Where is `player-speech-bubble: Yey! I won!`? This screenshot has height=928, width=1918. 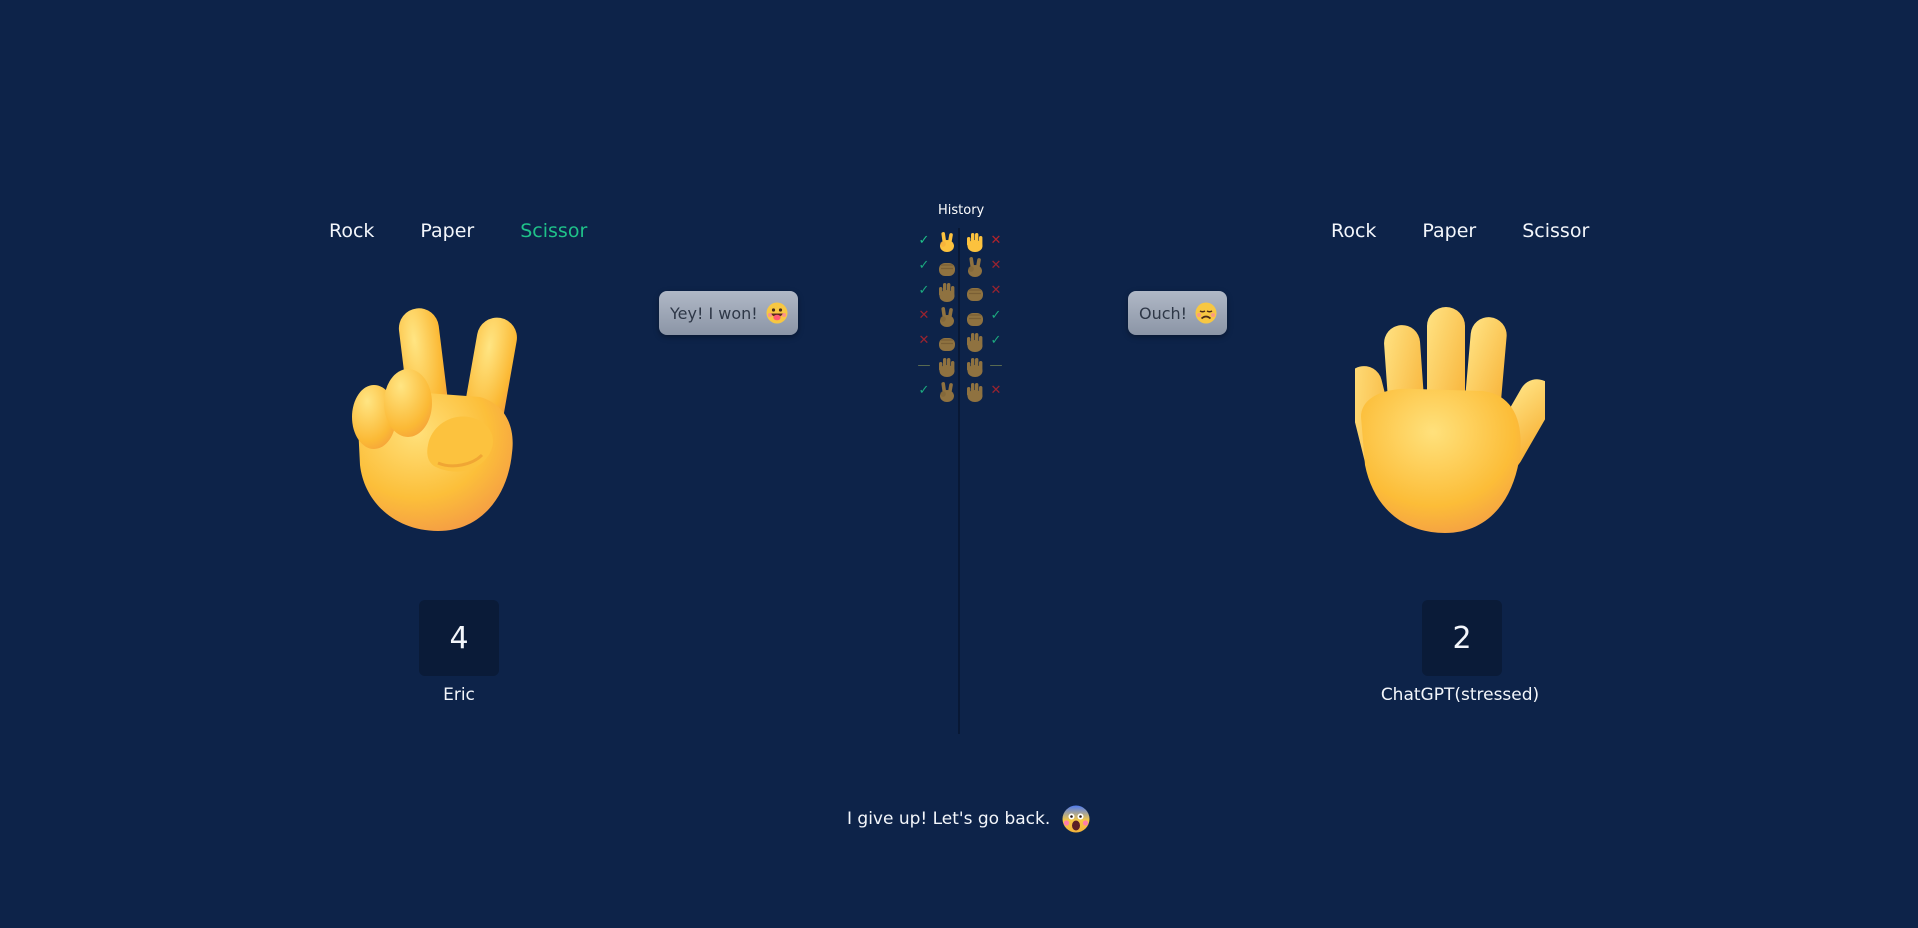
player-speech-bubble: Yey! I won! is located at coordinates (728, 313).